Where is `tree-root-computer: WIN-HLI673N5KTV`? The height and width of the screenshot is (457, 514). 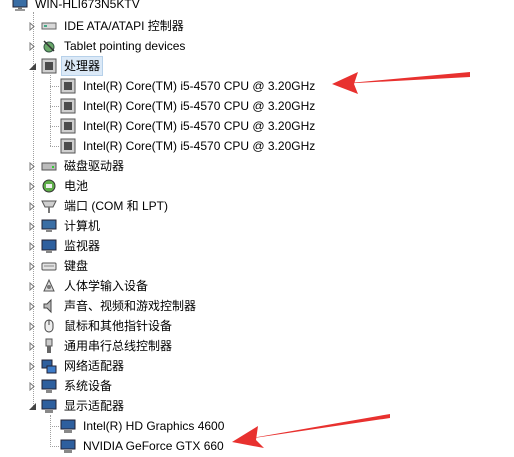 tree-root-computer: WIN-HLI673N5KTV is located at coordinates (77, 7).